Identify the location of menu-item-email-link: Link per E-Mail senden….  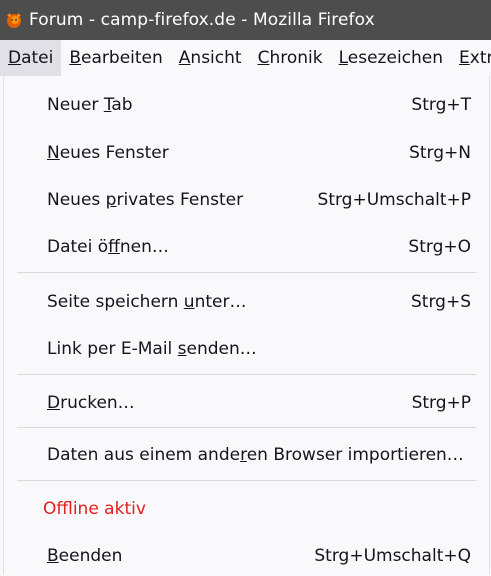
(246, 349).